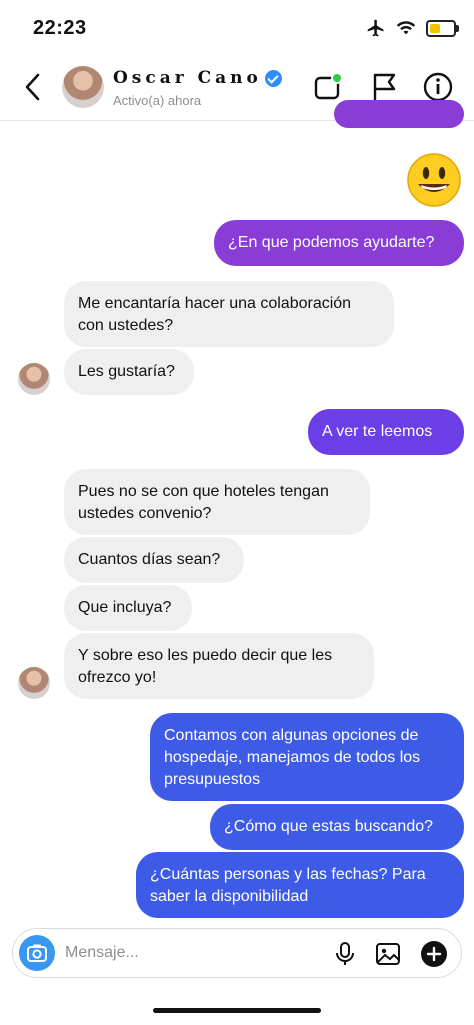 The width and height of the screenshot is (474, 1025). Describe the element at coordinates (337, 827) in the screenshot. I see `message-bubble-outgoing: ¿Cómo que estas buscando?` at that location.